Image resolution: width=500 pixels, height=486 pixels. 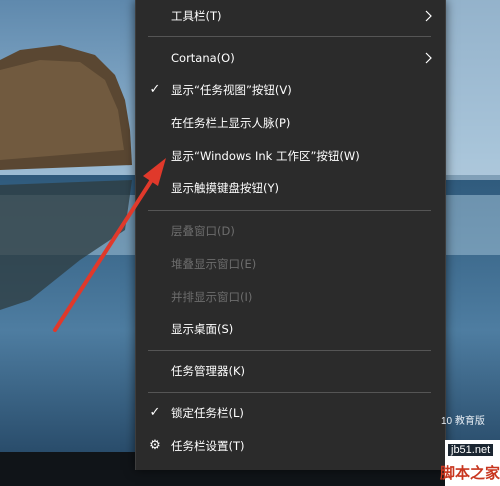 I want to click on menu-item-label: 在任务栏上显示人脉(P), so click(x=231, y=123).